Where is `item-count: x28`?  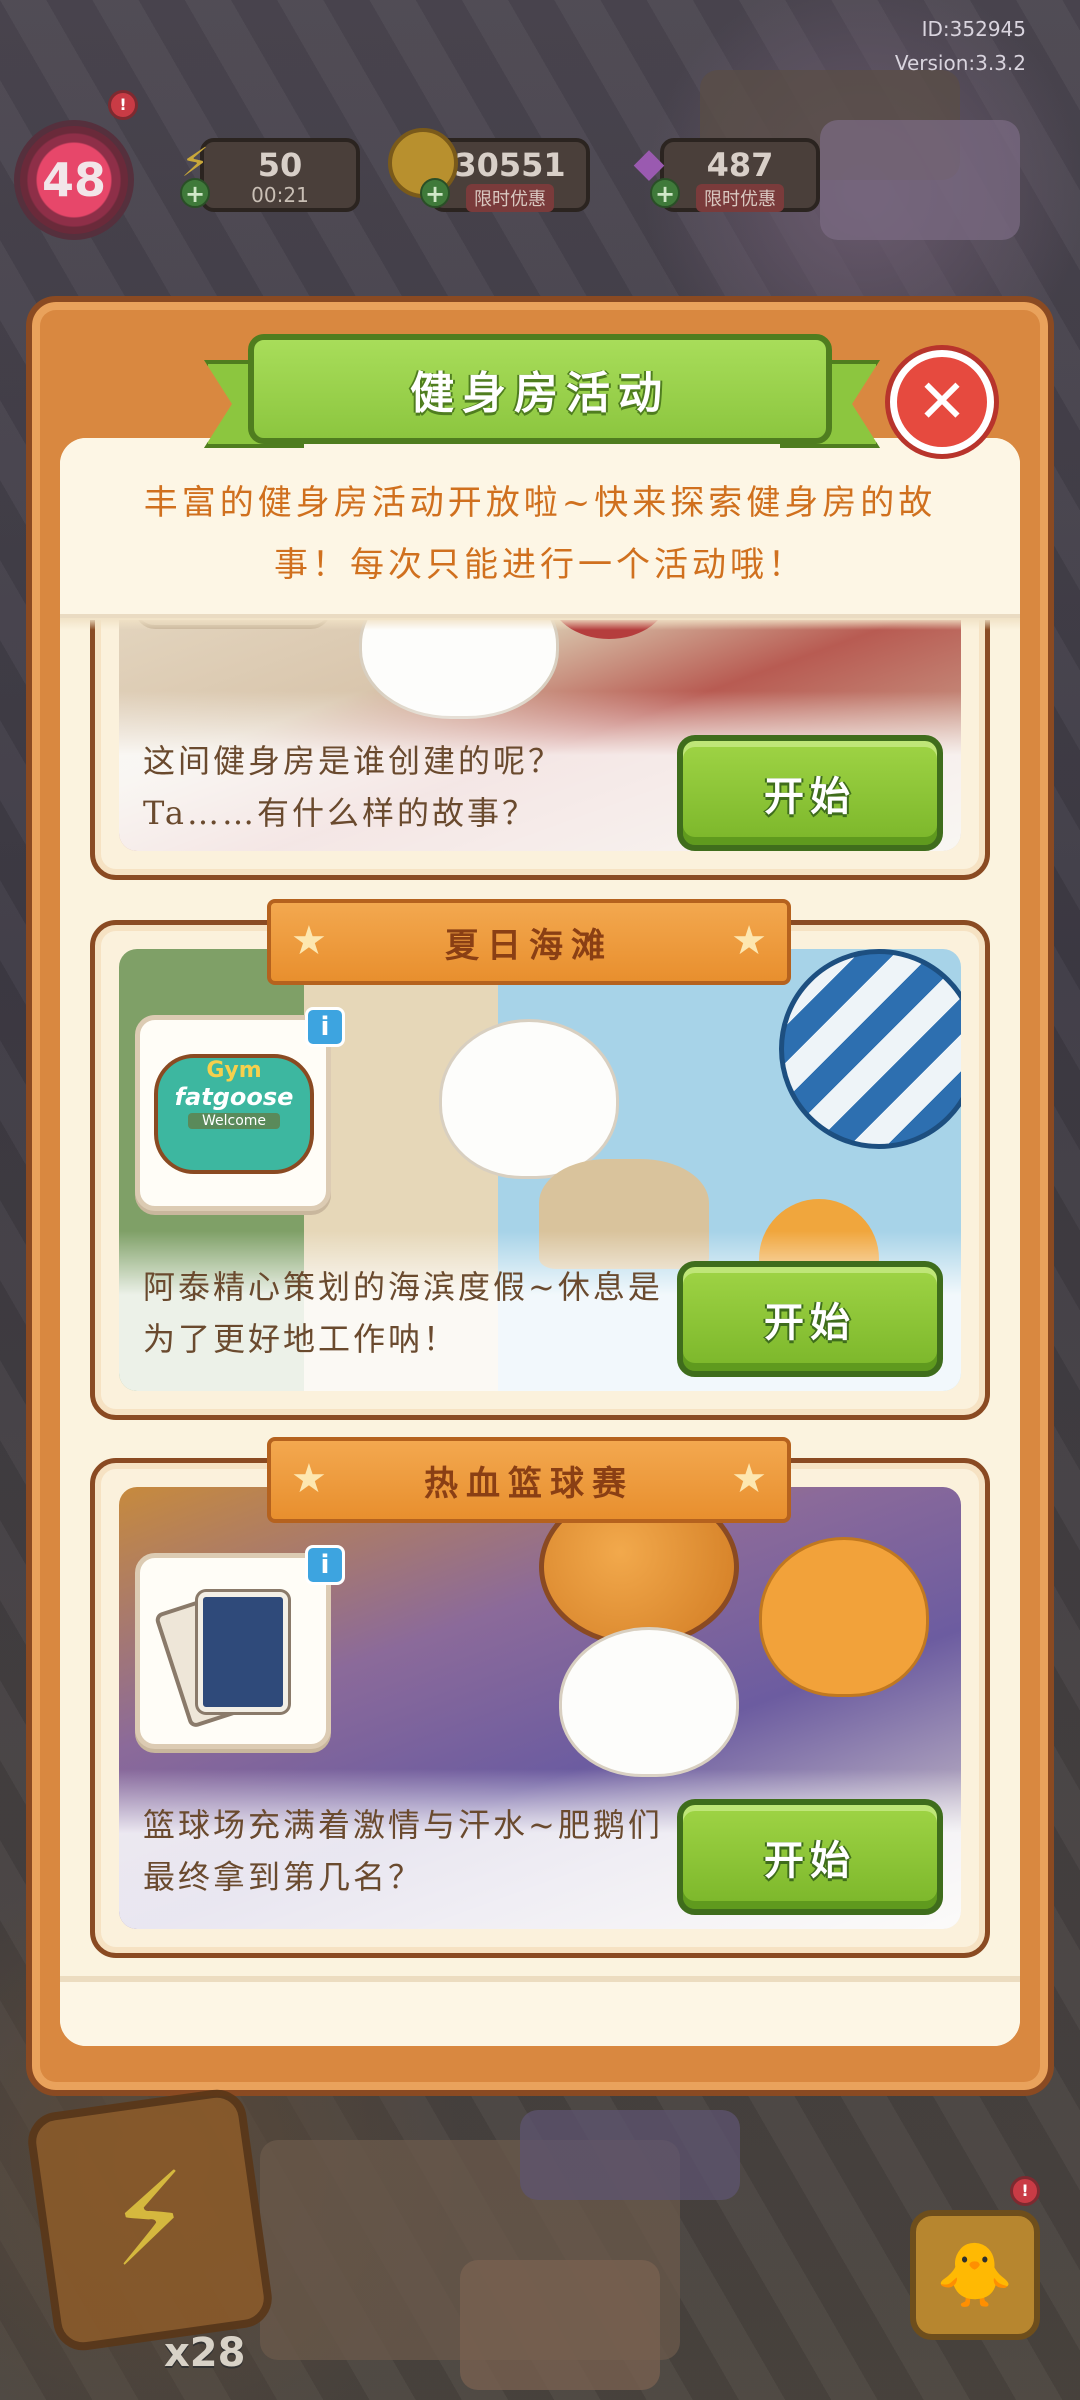
item-count: x28 is located at coordinates (205, 2353).